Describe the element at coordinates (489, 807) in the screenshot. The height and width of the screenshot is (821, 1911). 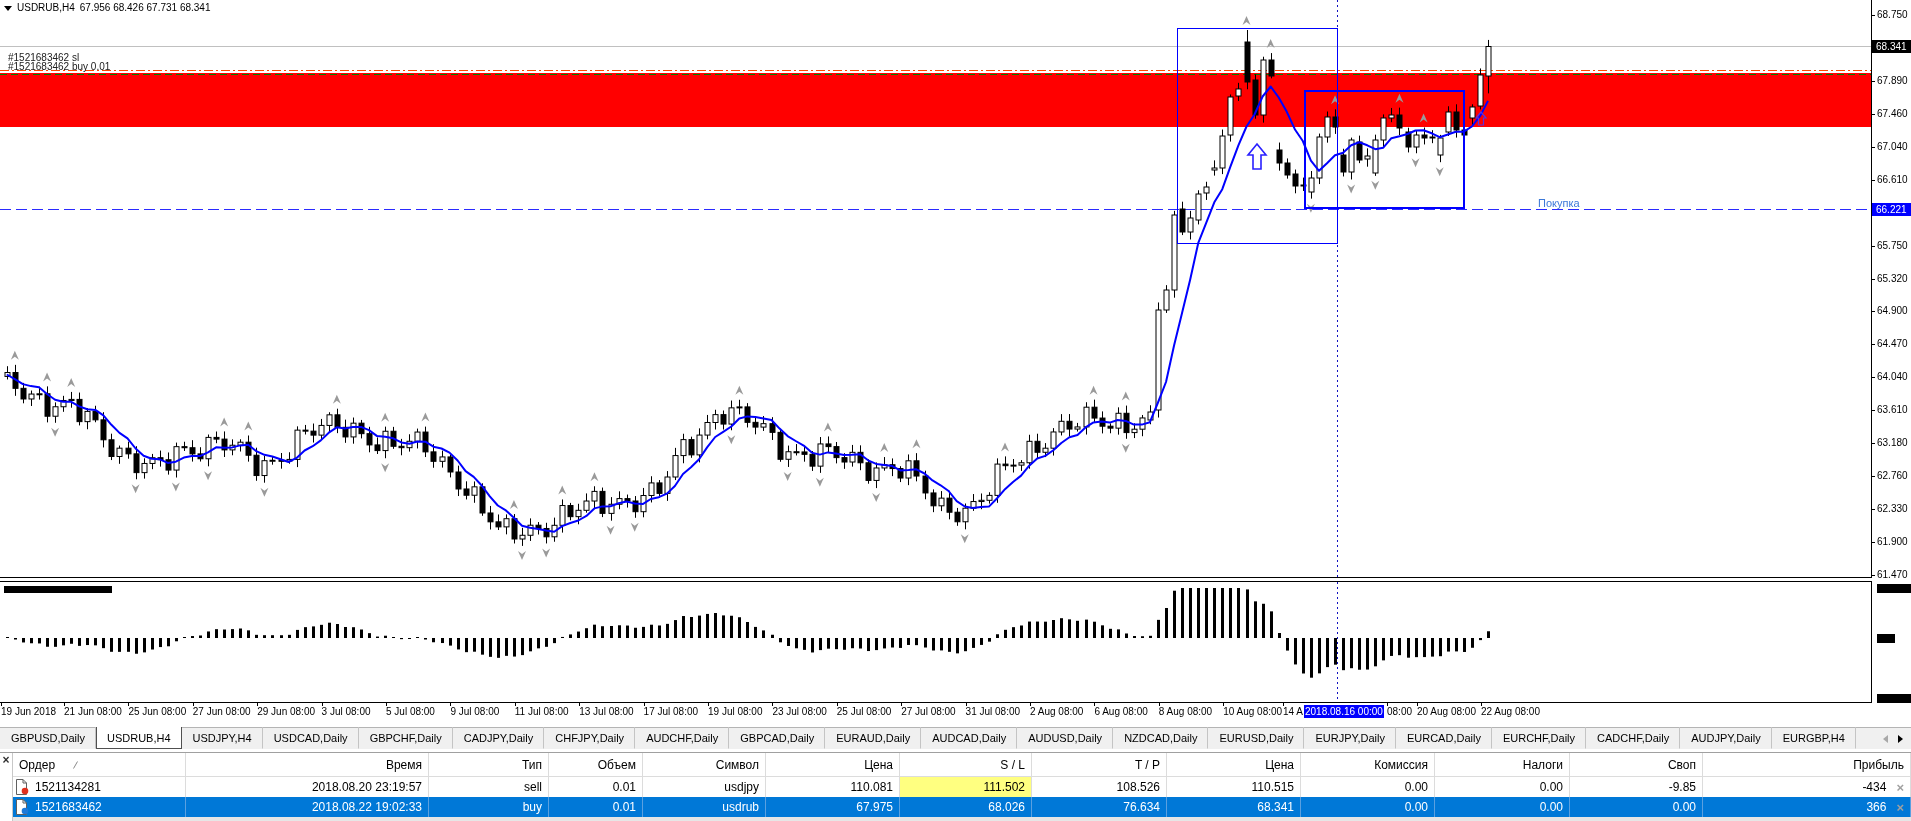
I see `table-cell: buy` at that location.